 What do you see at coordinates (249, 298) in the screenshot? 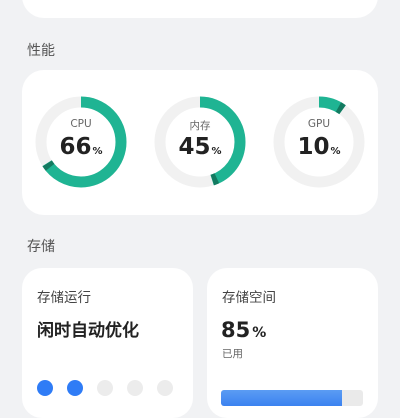
I see `storage-space-title: 存储空间` at bounding box center [249, 298].